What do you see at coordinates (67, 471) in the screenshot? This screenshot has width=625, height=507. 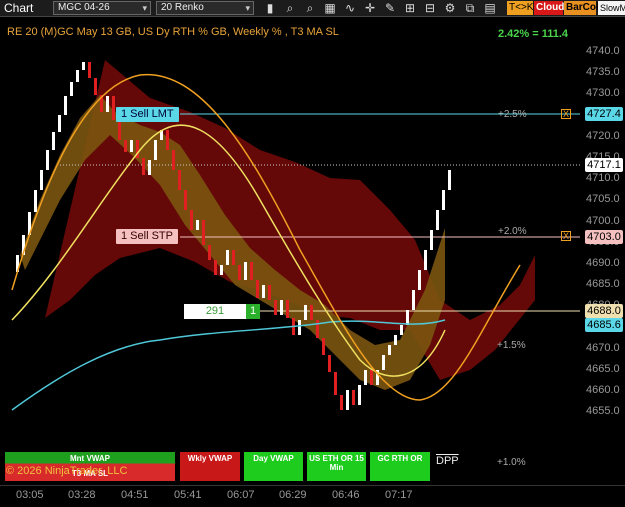 I see `copyright-notice: © 2026 NinjaTrader, LLC` at bounding box center [67, 471].